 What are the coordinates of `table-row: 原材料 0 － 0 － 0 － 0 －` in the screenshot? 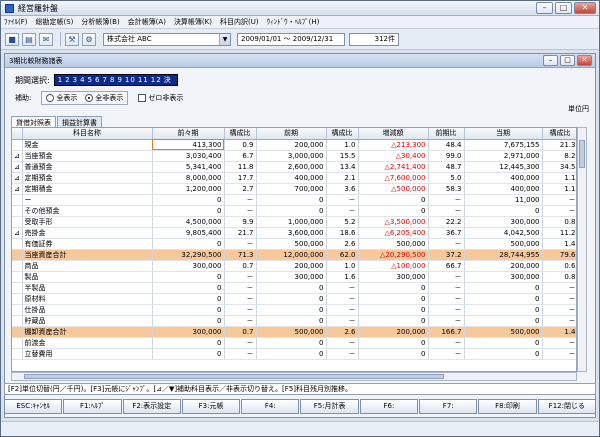 It's located at (294, 299).